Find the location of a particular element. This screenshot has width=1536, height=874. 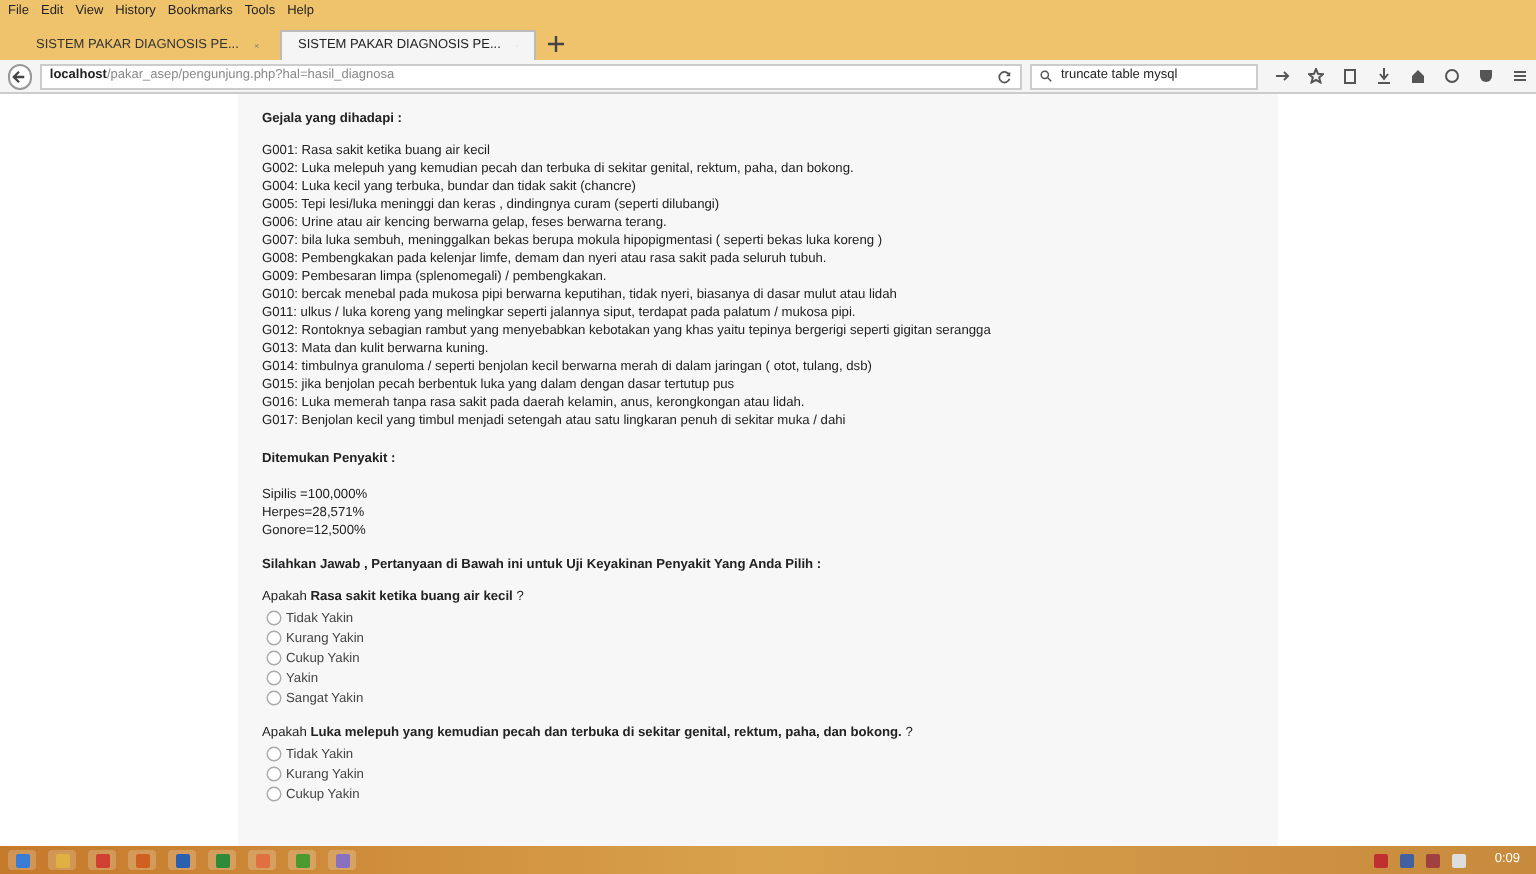

download-icon is located at coordinates (1384, 76).